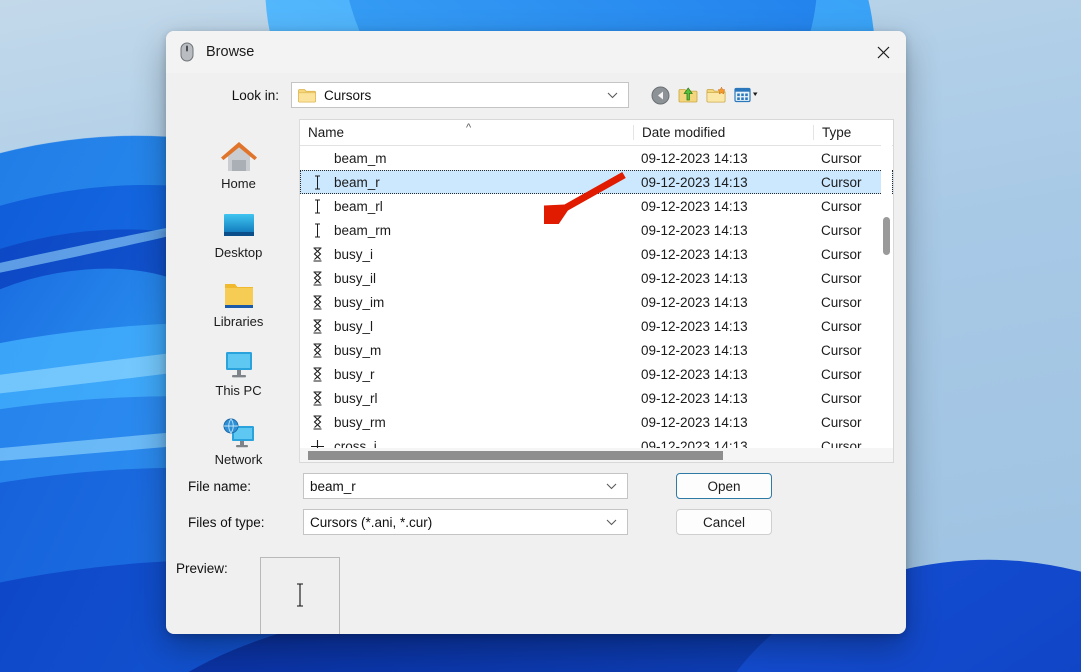  What do you see at coordinates (220, 486) in the screenshot?
I see `file-name-label: File name:` at bounding box center [220, 486].